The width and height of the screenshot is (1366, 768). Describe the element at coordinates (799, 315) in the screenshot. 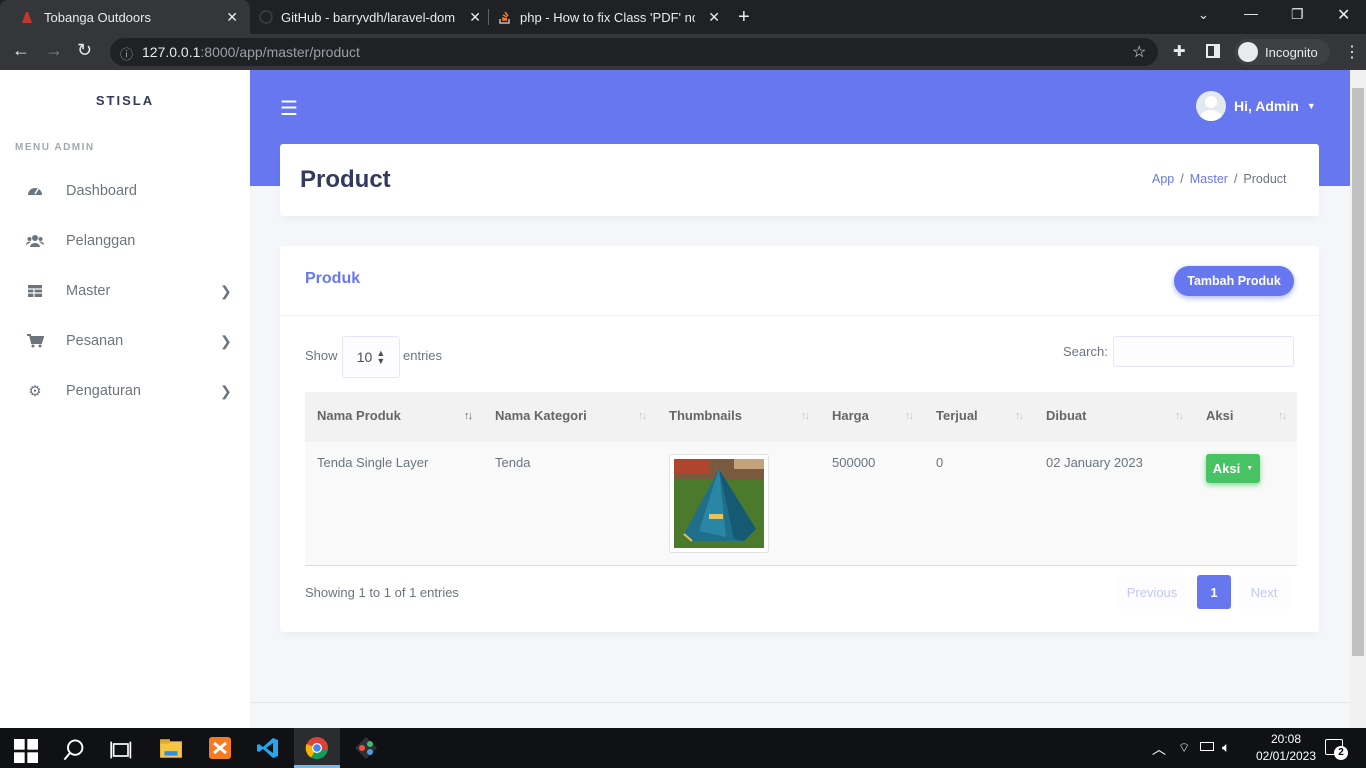

I see `card-divider` at that location.